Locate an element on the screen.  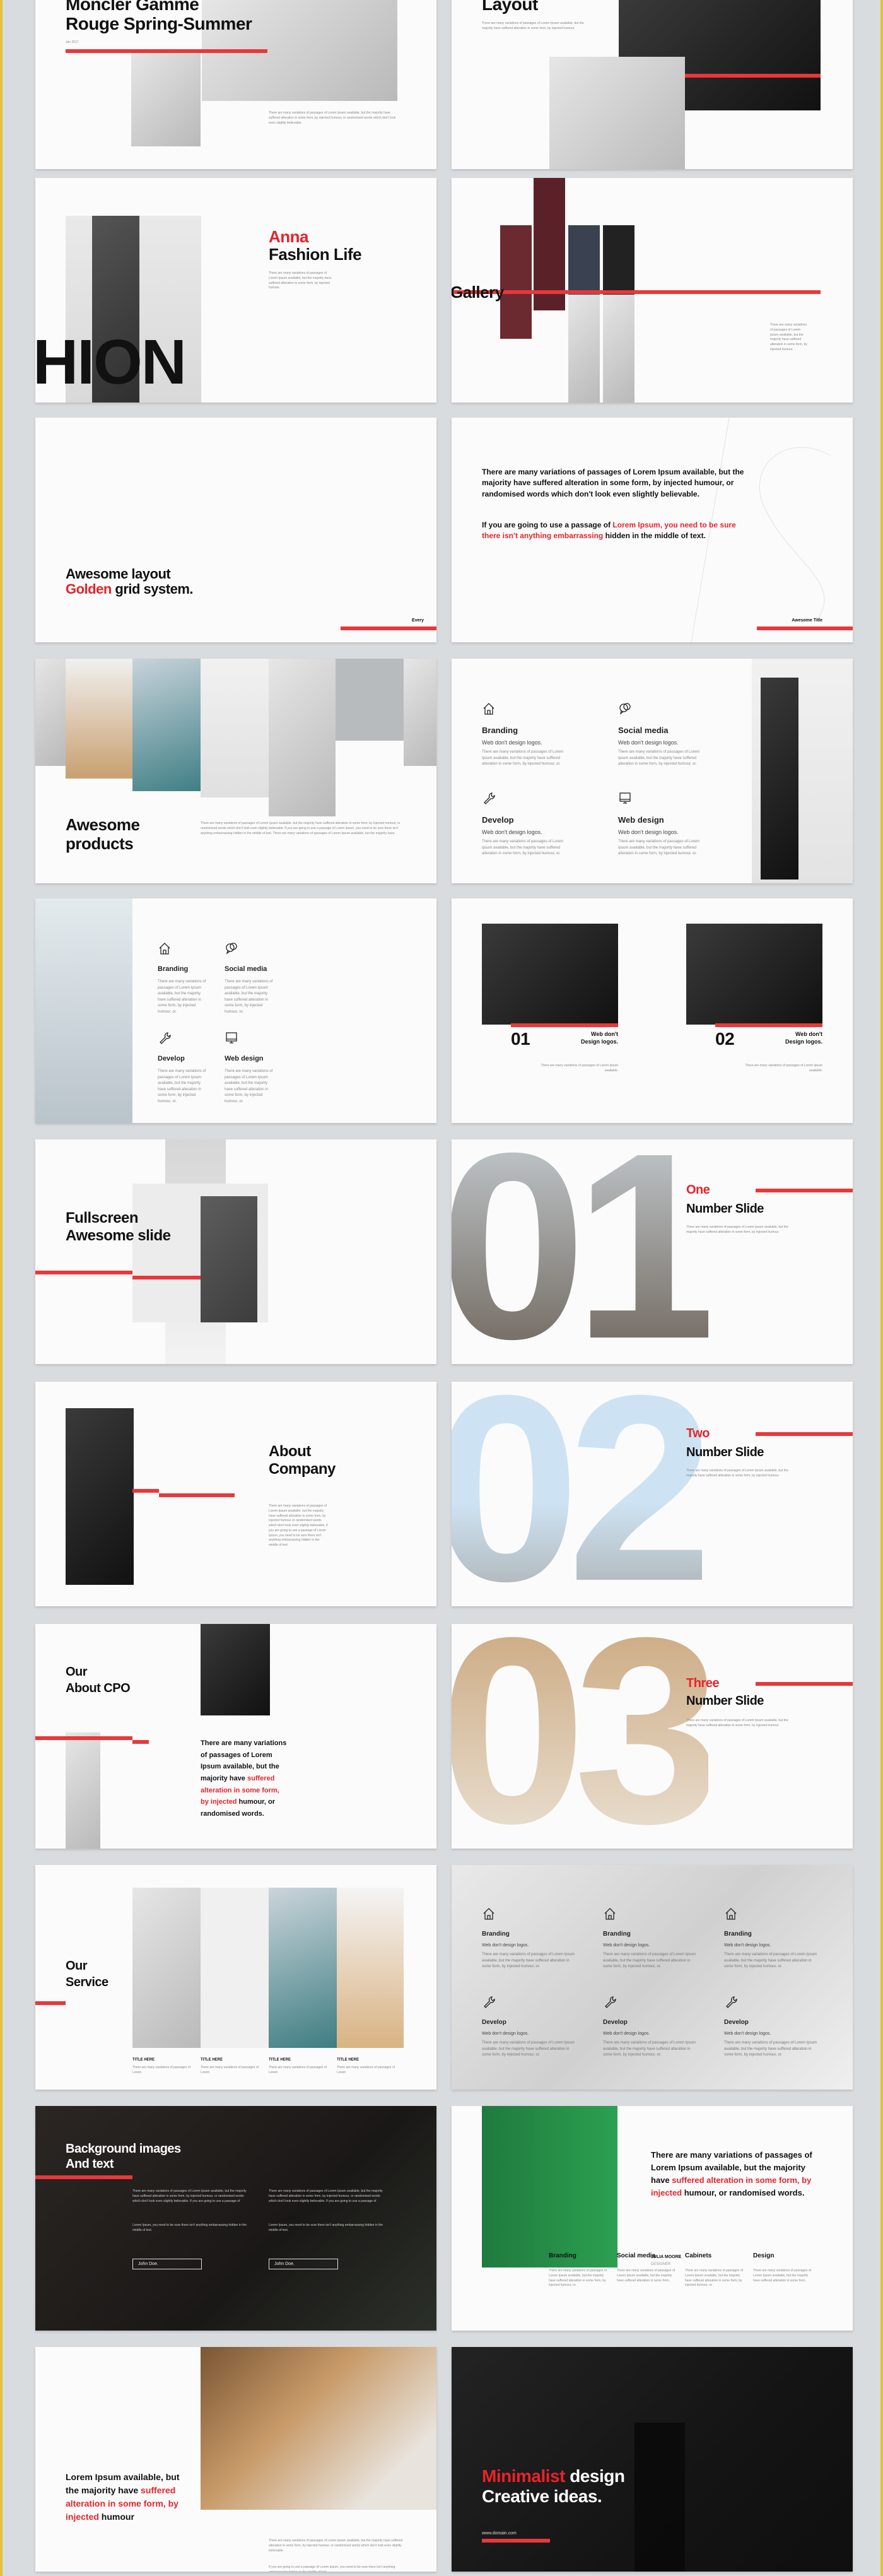
moncler-title-2: Rouge Spring-Summer is located at coordinates (159, 23).